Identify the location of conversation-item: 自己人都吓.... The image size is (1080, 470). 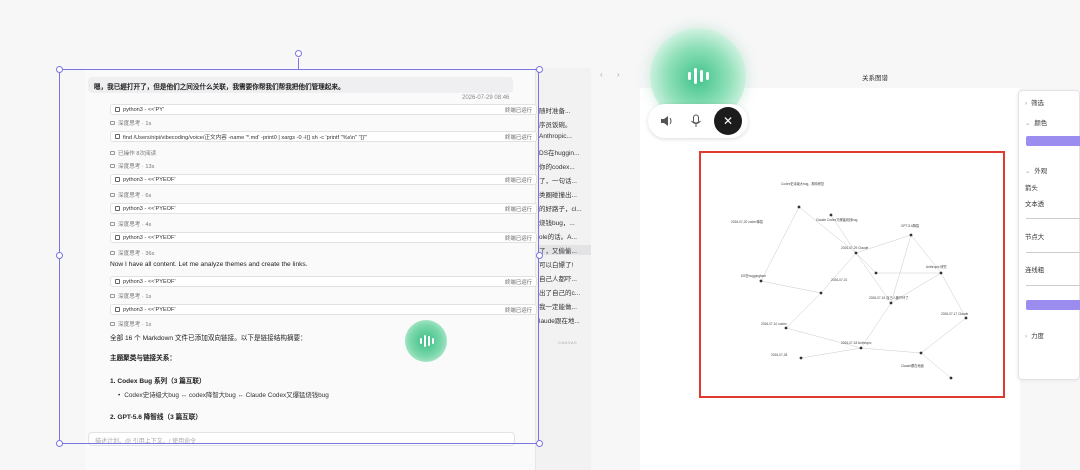
(565, 278).